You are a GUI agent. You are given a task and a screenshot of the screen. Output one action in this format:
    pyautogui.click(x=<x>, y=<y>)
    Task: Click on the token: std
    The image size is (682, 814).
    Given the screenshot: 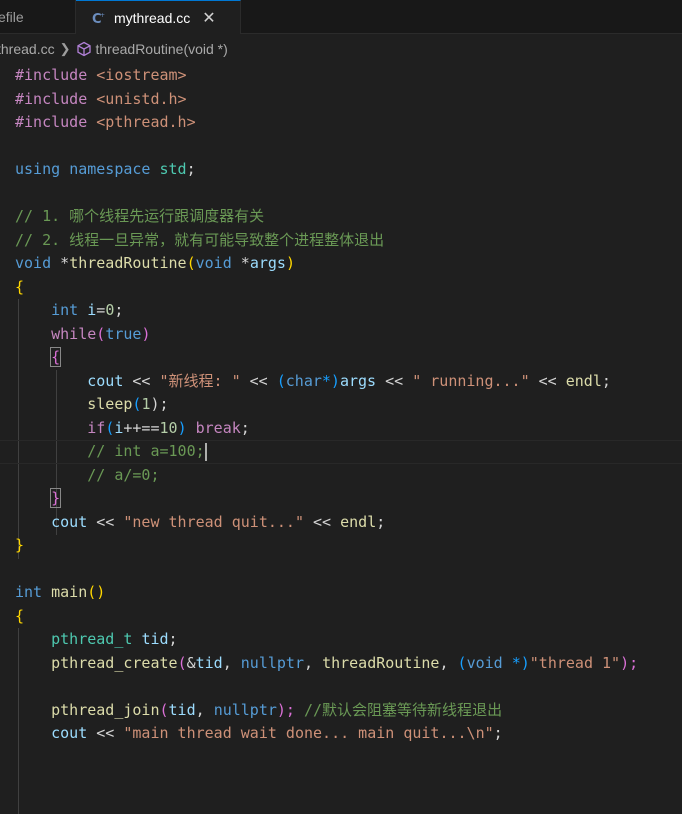 What is the action you would take?
    pyautogui.click(x=173, y=169)
    